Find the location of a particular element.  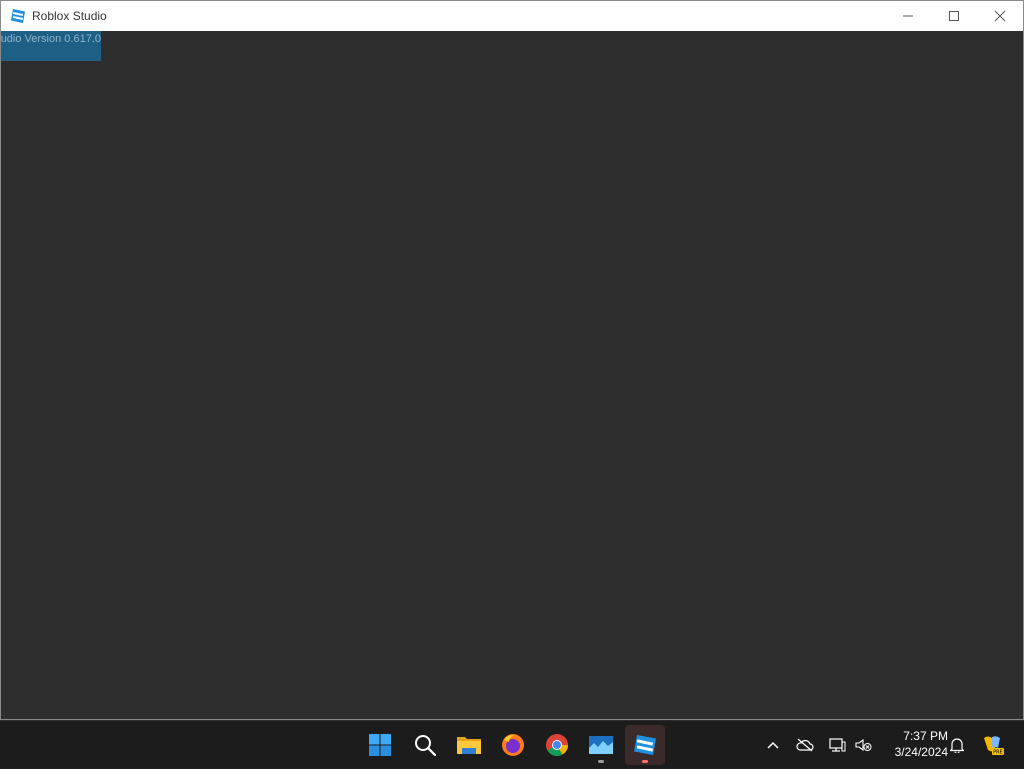

network-icon is located at coordinates (837, 745).